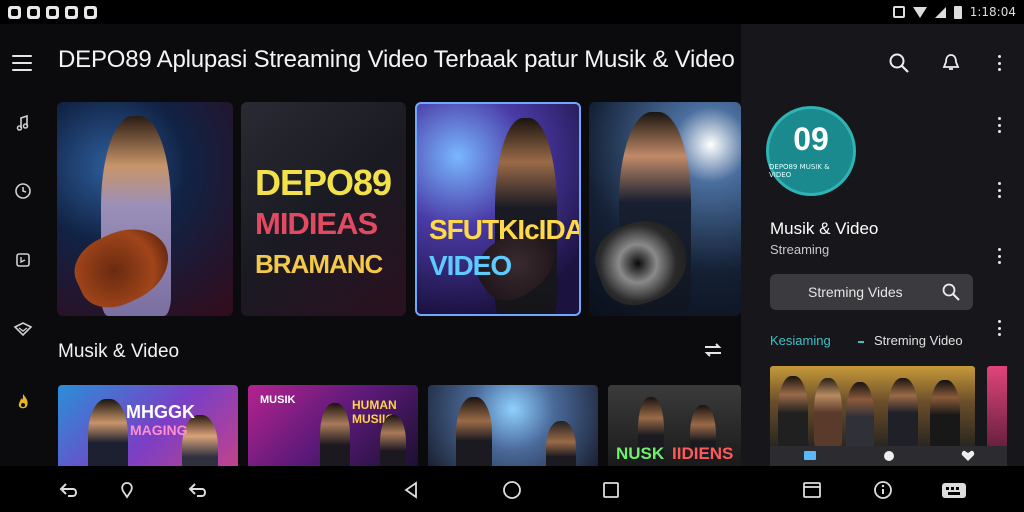 This screenshot has width=1024, height=512. I want to click on playlist-icon, so click(23, 260).